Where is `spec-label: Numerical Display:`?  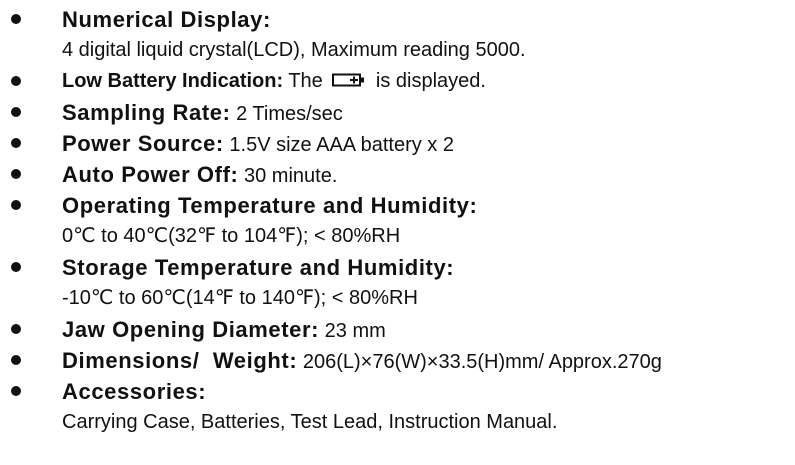 spec-label: Numerical Display: is located at coordinates (166, 19).